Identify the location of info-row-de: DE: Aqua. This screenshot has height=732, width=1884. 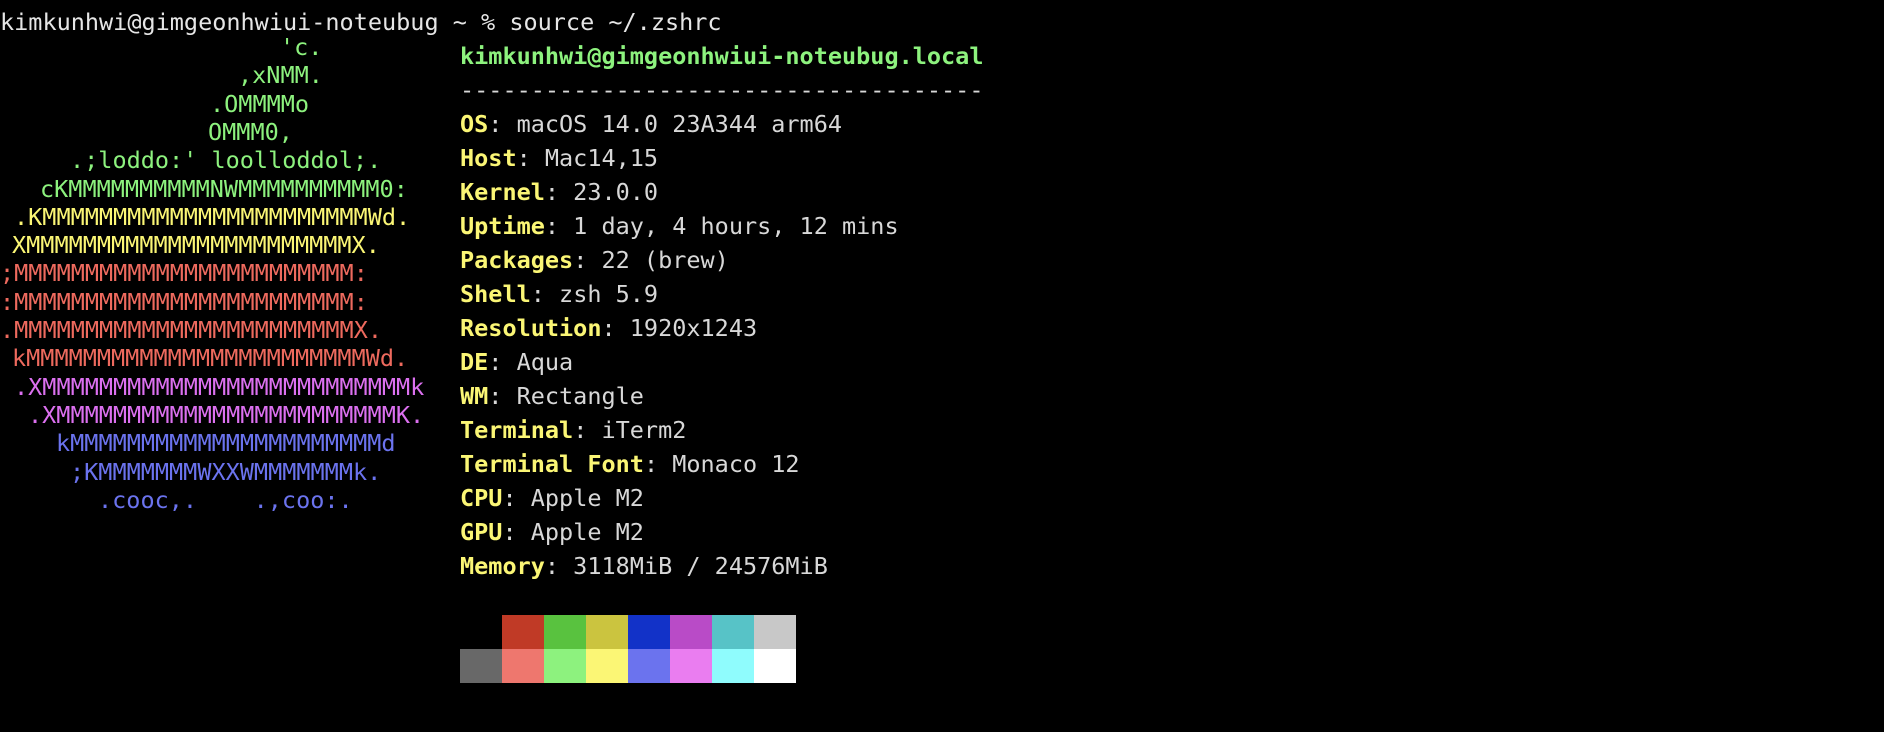
(870, 362).